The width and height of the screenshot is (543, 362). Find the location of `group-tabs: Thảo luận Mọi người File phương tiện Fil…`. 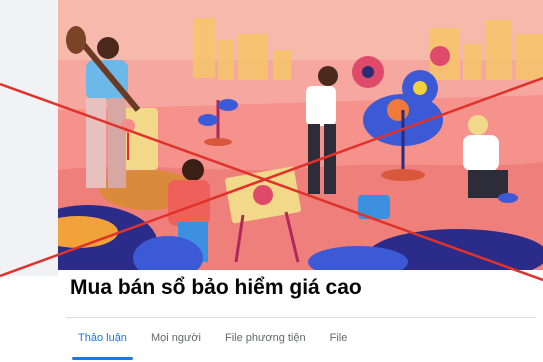

group-tabs: Thảo luận Mọi người File phương tiện Fil… is located at coordinates (212, 340).